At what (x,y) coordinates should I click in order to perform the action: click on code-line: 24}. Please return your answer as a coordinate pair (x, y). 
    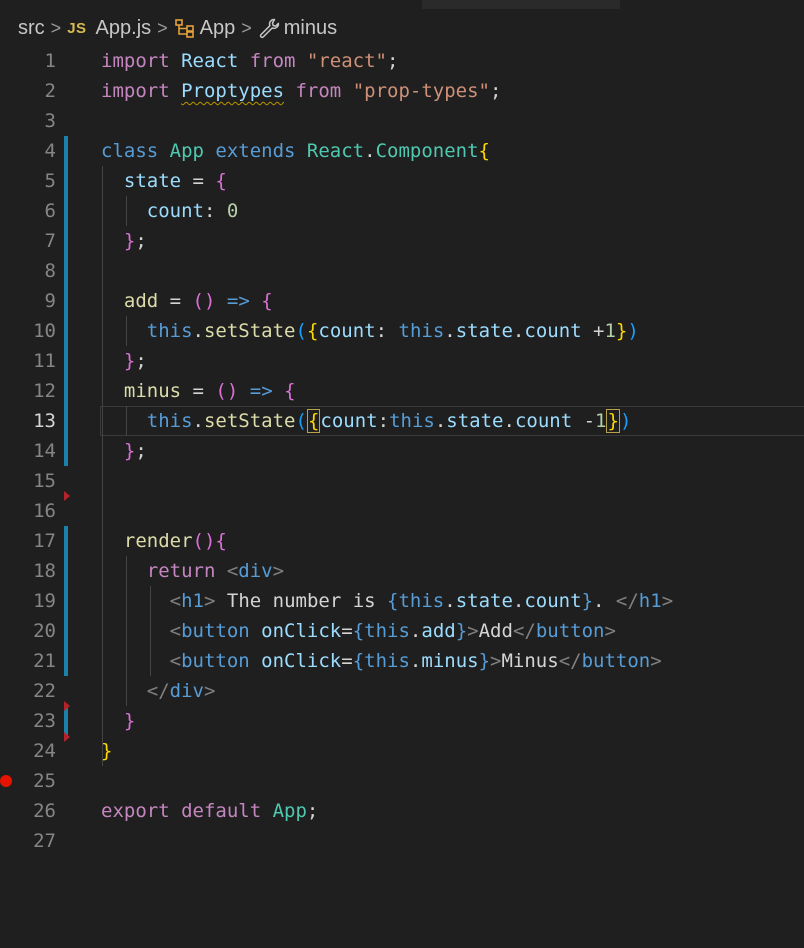
    Looking at the image, I should click on (402, 751).